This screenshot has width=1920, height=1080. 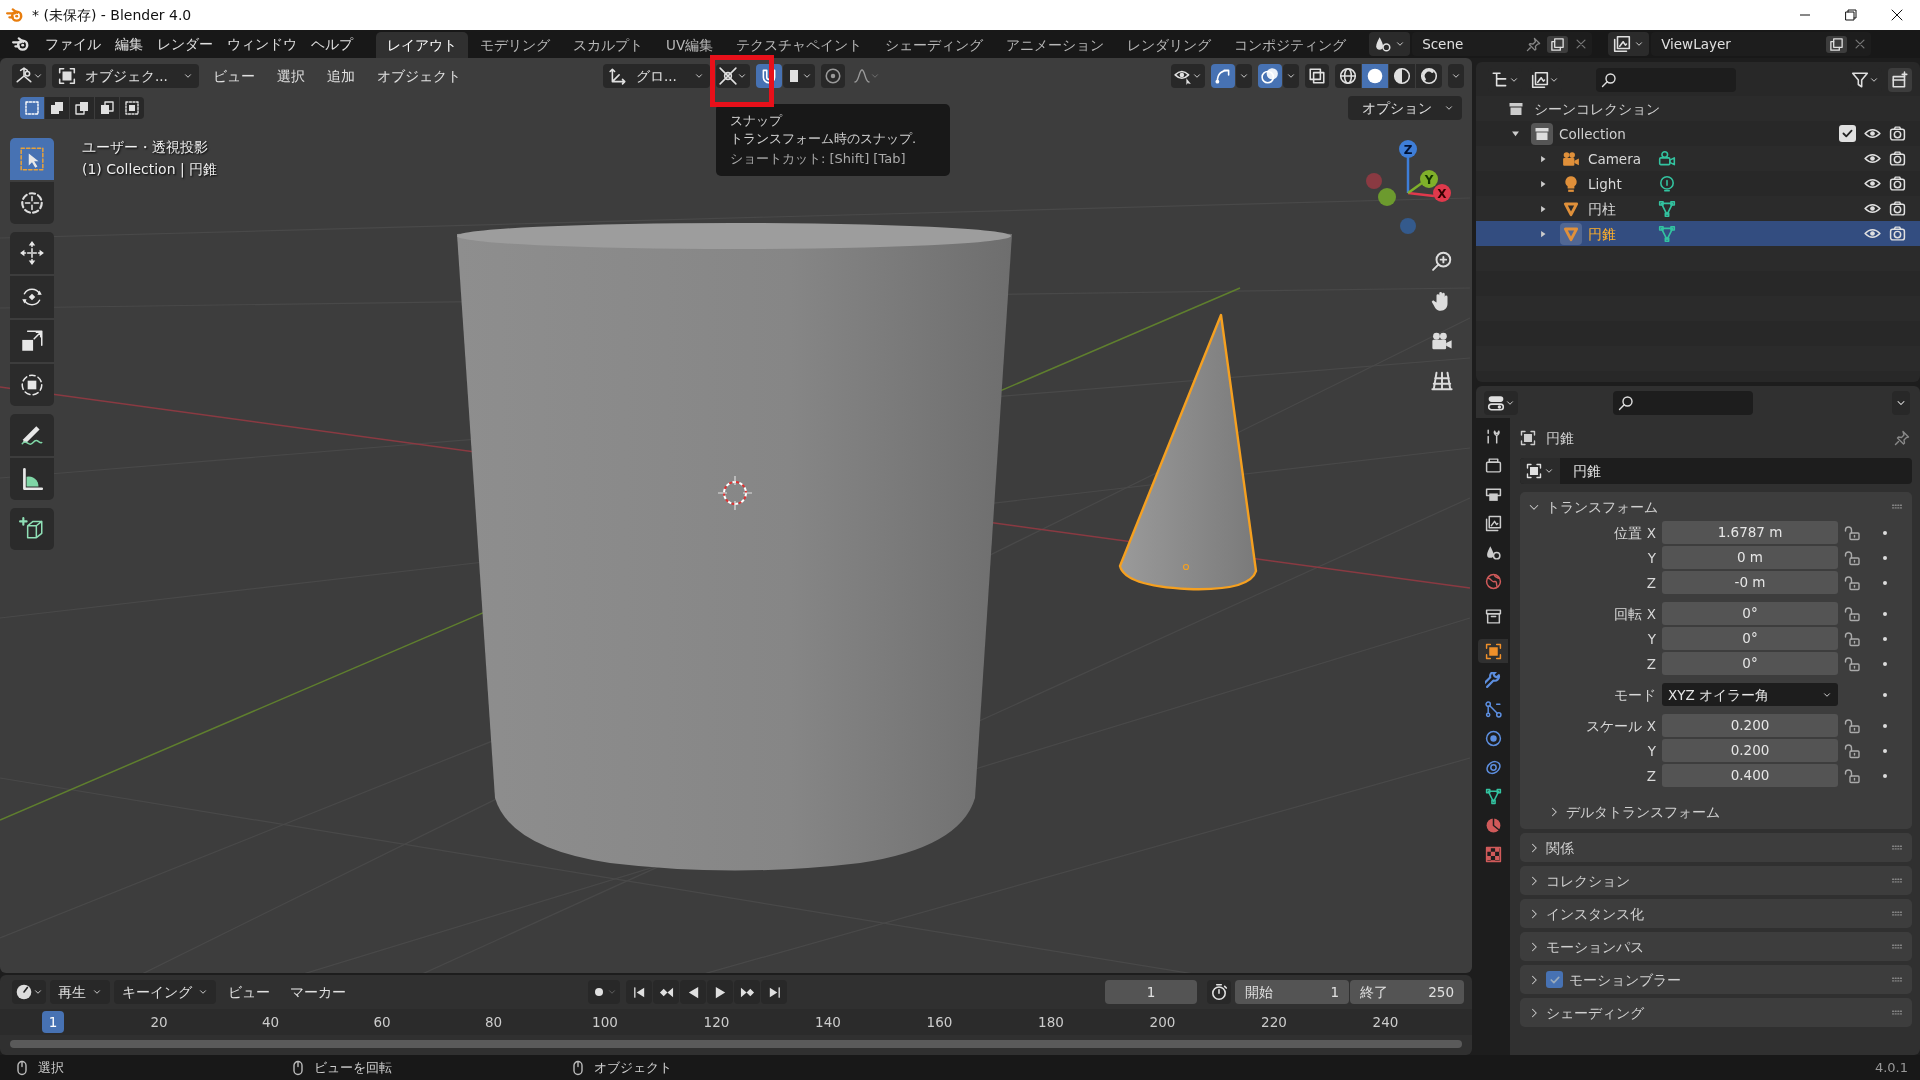 What do you see at coordinates (73, 44) in the screenshot?
I see `menu-item: ファイル` at bounding box center [73, 44].